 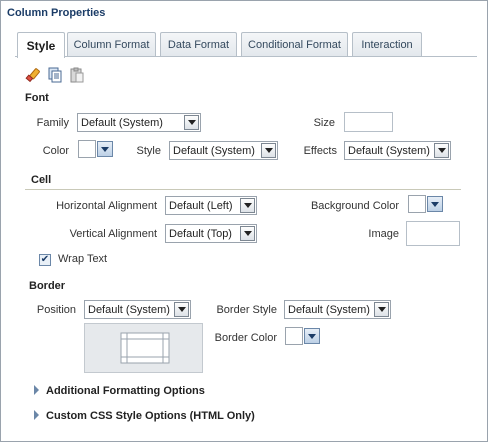 What do you see at coordinates (113, 234) in the screenshot?
I see `vertical-alignment-label: Vertical Alignment` at bounding box center [113, 234].